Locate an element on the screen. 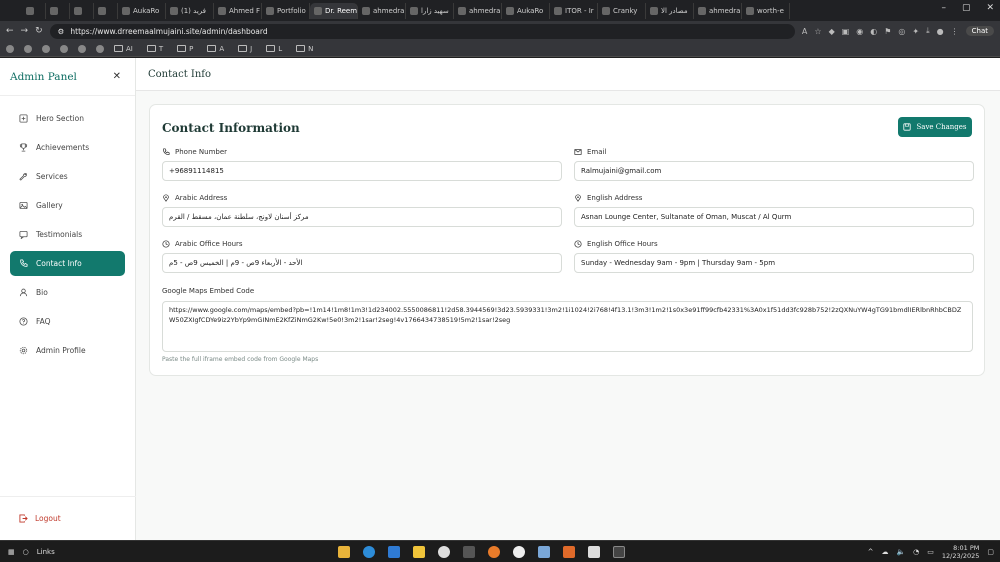 Image resolution: width=1000 pixels, height=562 pixels. browser-tab: مصادر الا is located at coordinates (670, 10).